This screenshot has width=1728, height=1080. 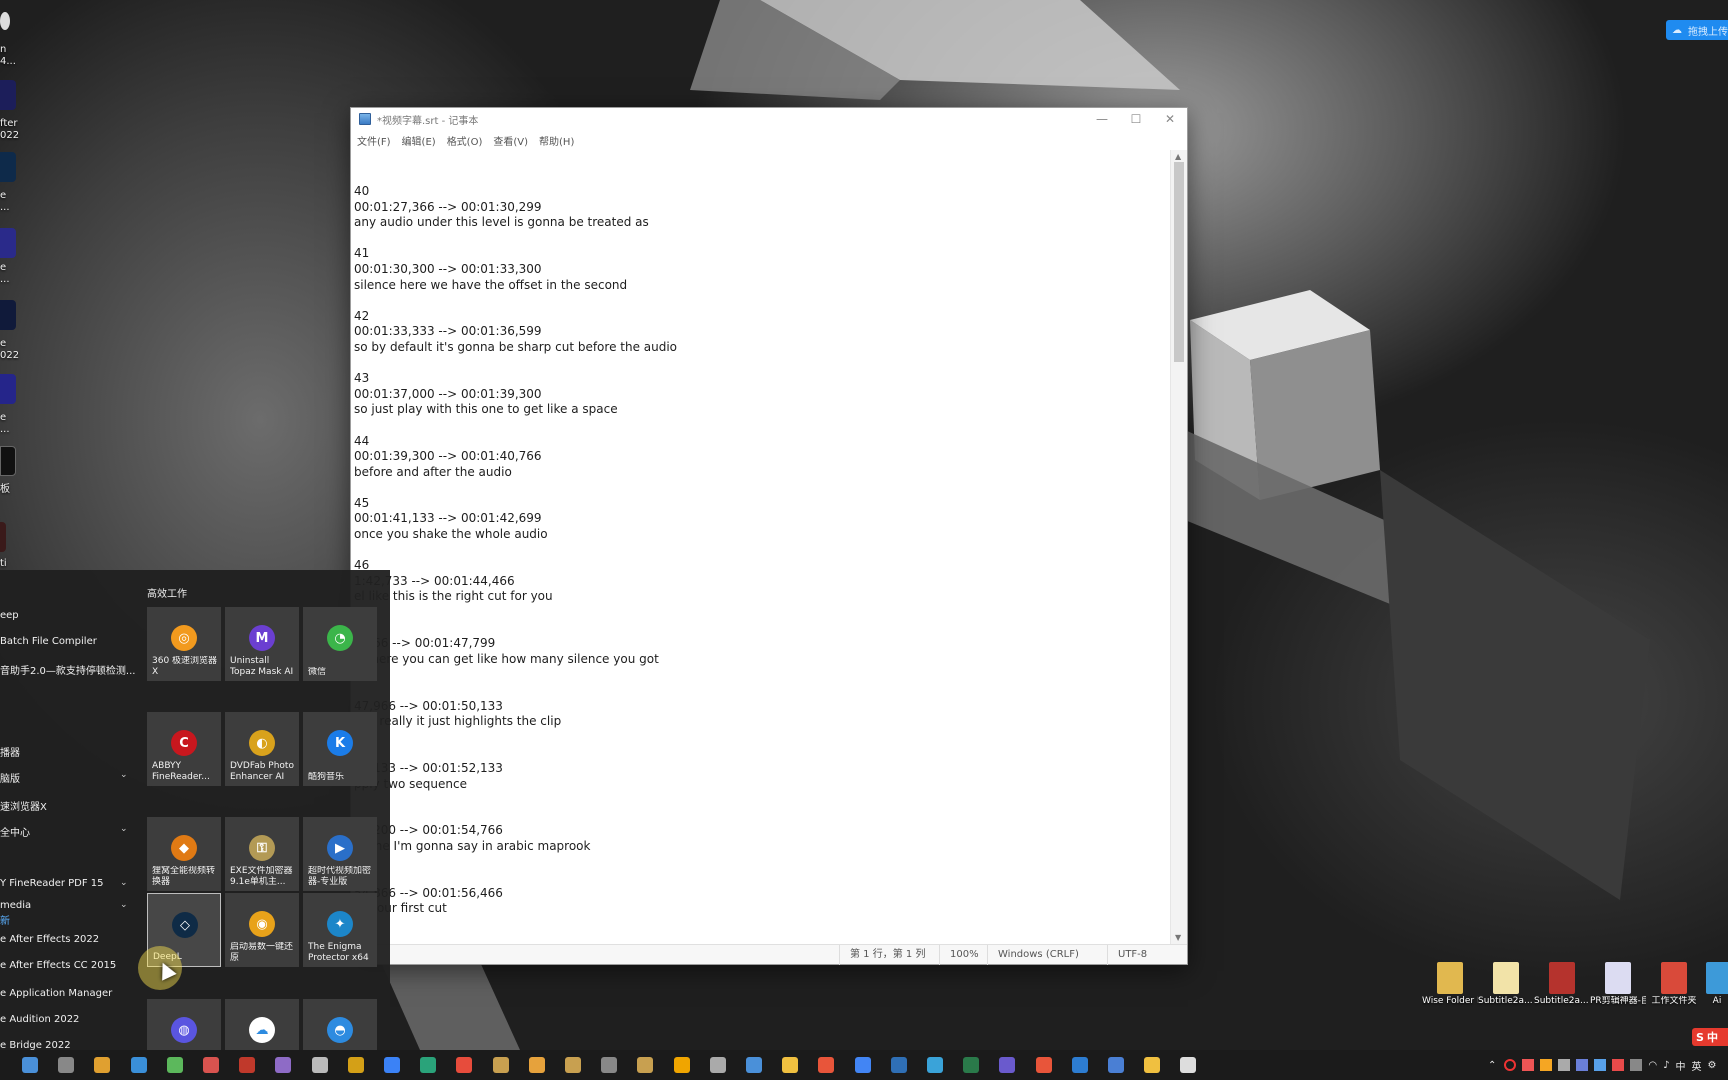 What do you see at coordinates (184, 854) in the screenshot?
I see `start-tile: ◆ 狸窝全能视频转换器` at bounding box center [184, 854].